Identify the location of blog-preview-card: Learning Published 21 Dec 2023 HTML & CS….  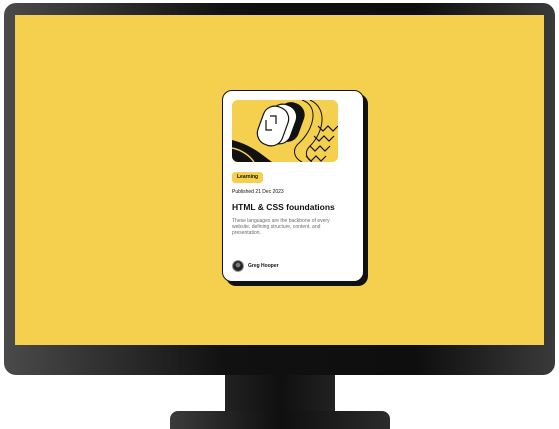
(293, 186).